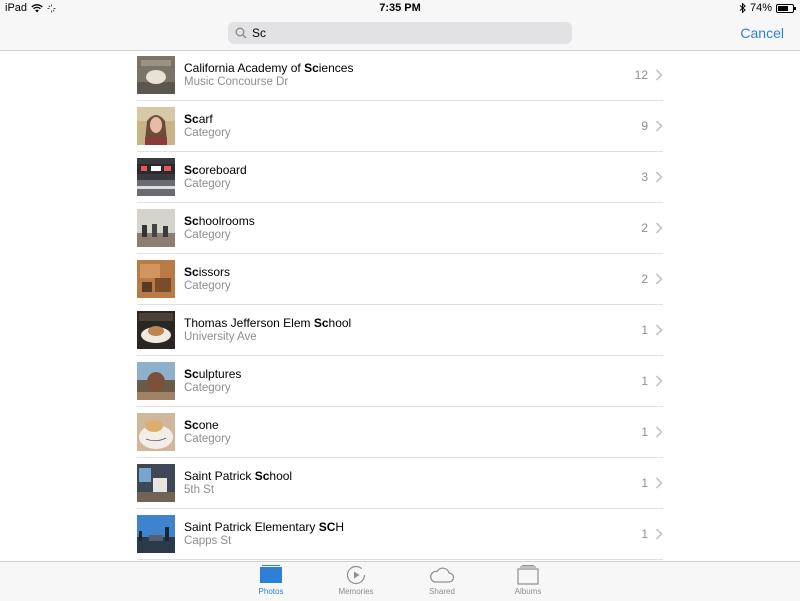 This screenshot has width=800, height=601. I want to click on tab-label: Memories, so click(356, 591).